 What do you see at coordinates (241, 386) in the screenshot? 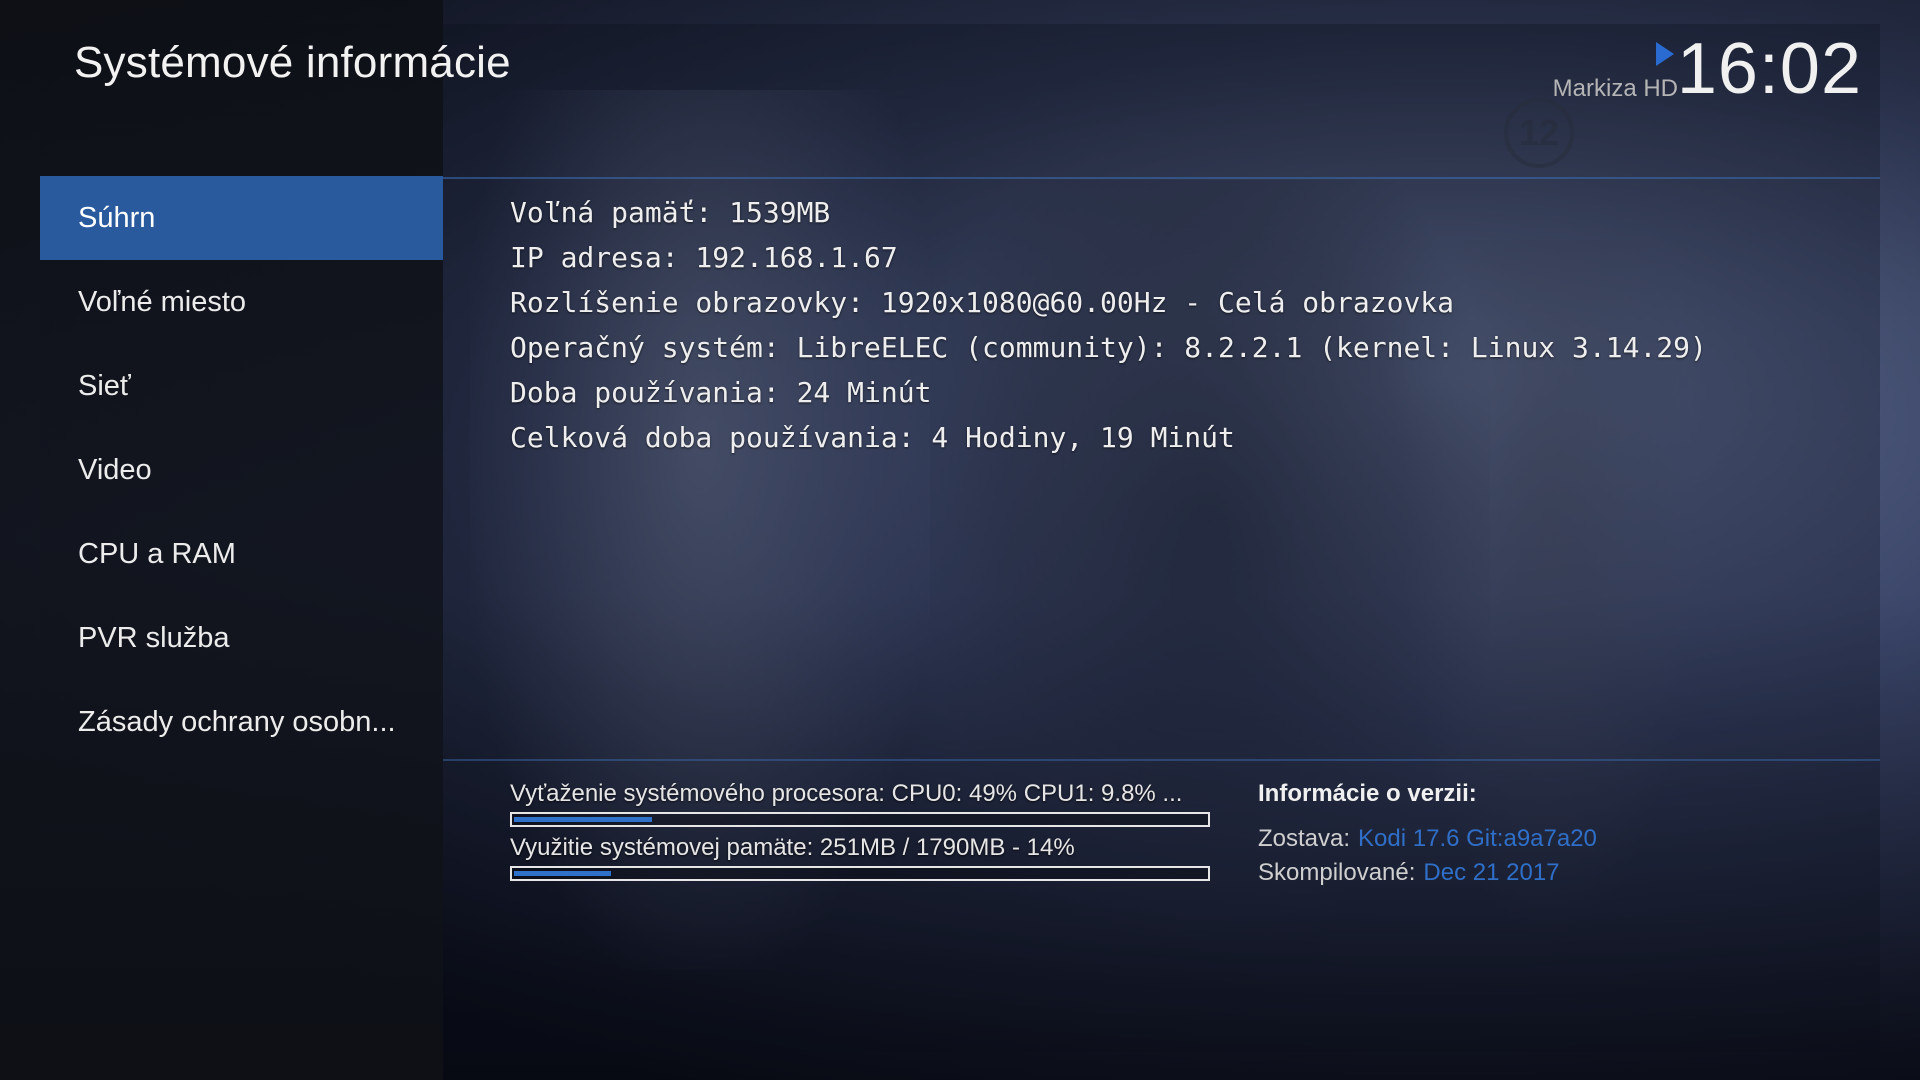
I see `sidebar-item-siet: Sieť` at bounding box center [241, 386].